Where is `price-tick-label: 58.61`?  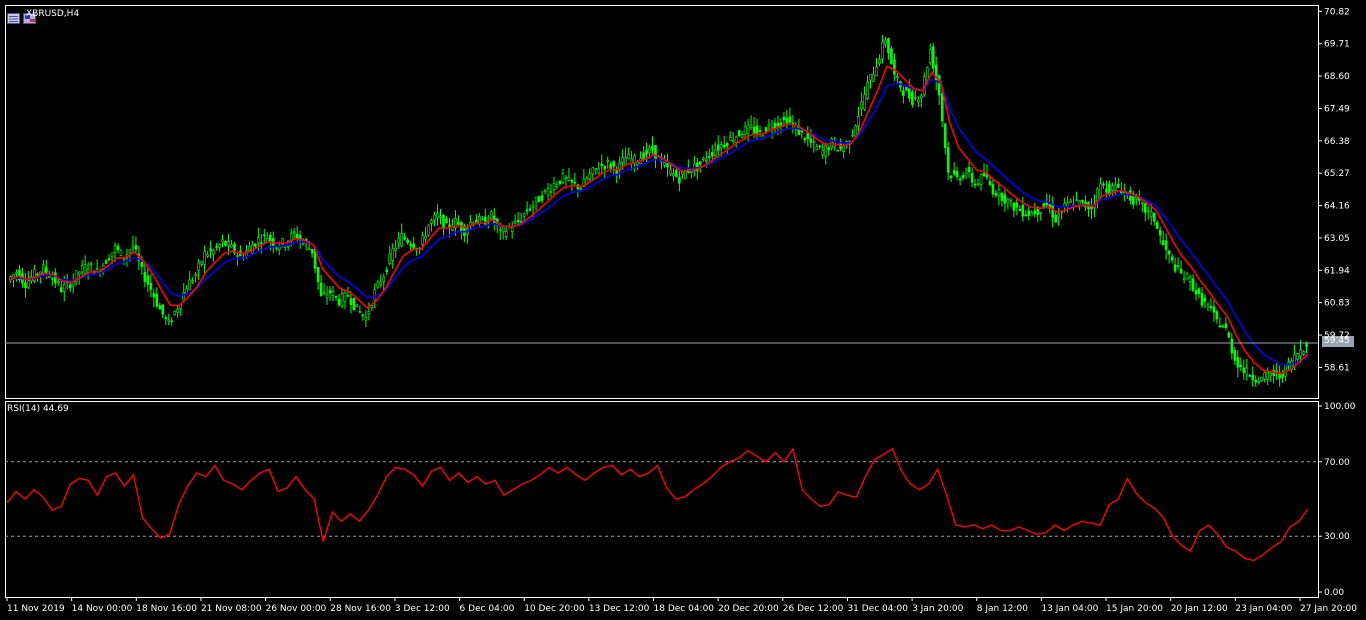
price-tick-label: 58.61 is located at coordinates (1337, 368).